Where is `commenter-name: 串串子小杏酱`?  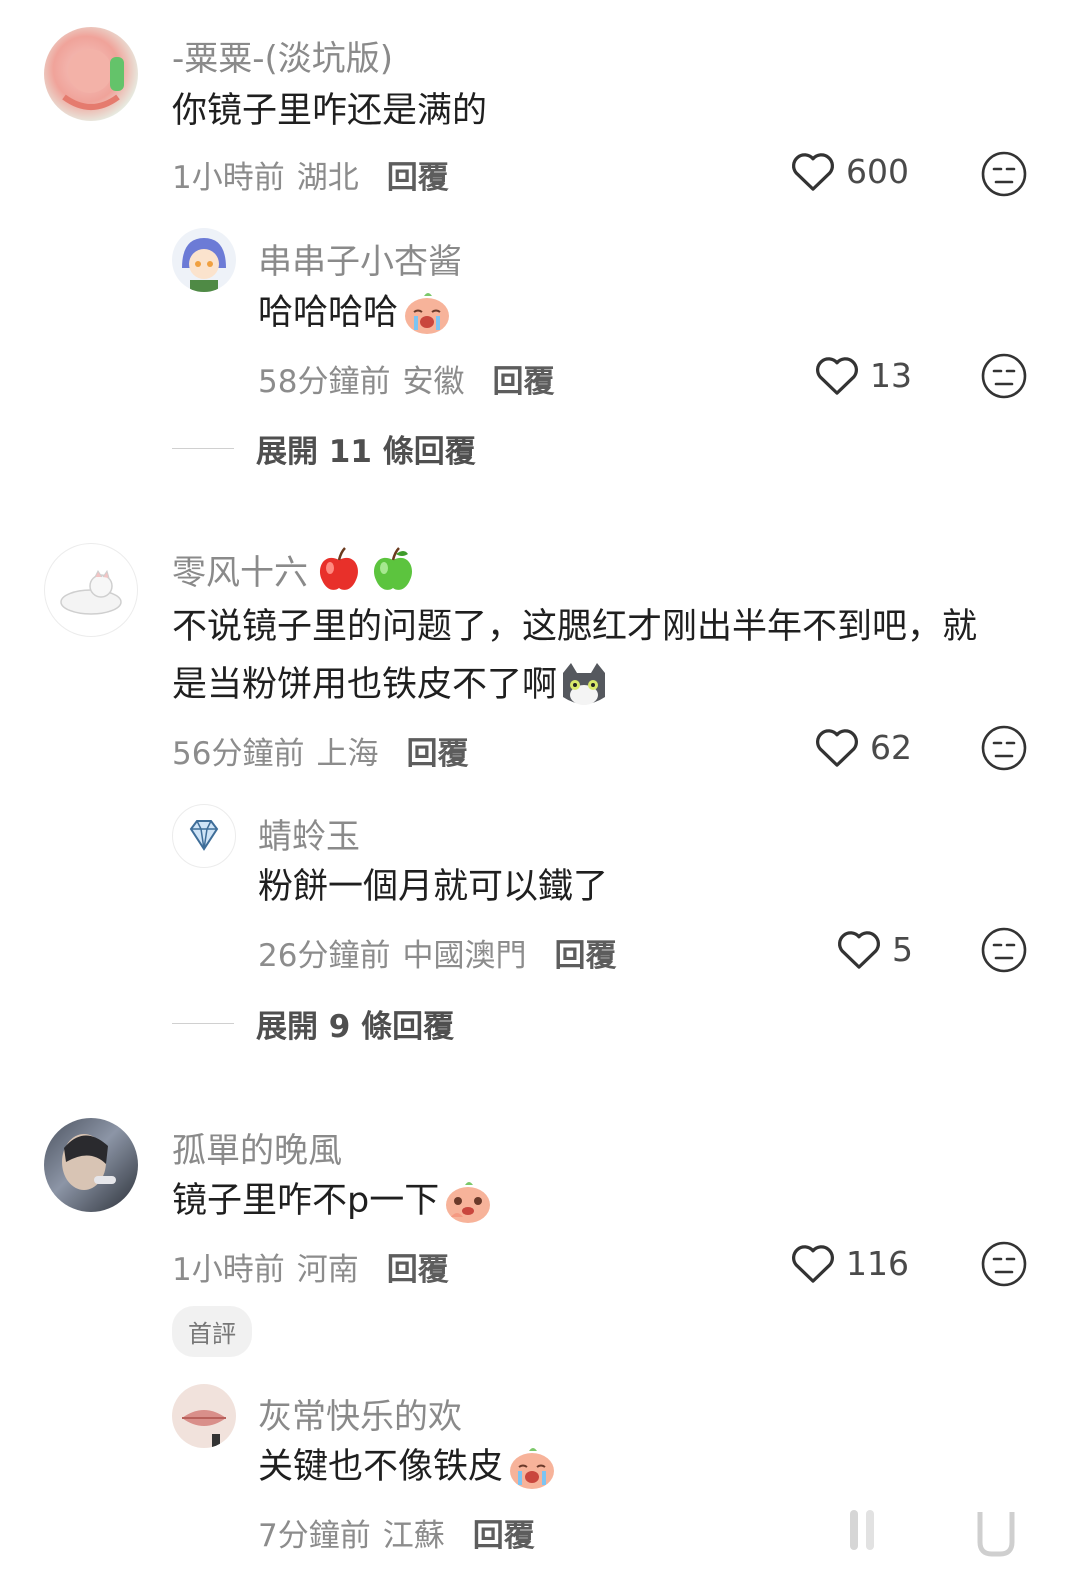
commenter-name: 串串子小杏酱 is located at coordinates (360, 258).